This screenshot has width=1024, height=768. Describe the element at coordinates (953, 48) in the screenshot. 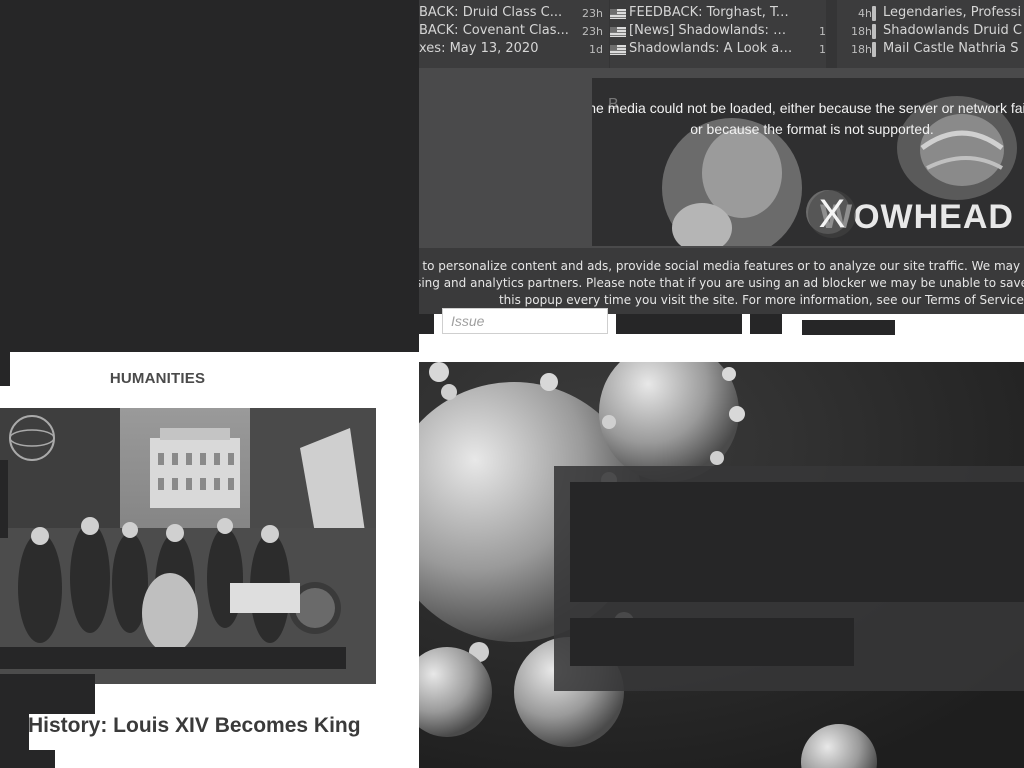

I see `news-item-title: Mail Castle Nathria S` at that location.